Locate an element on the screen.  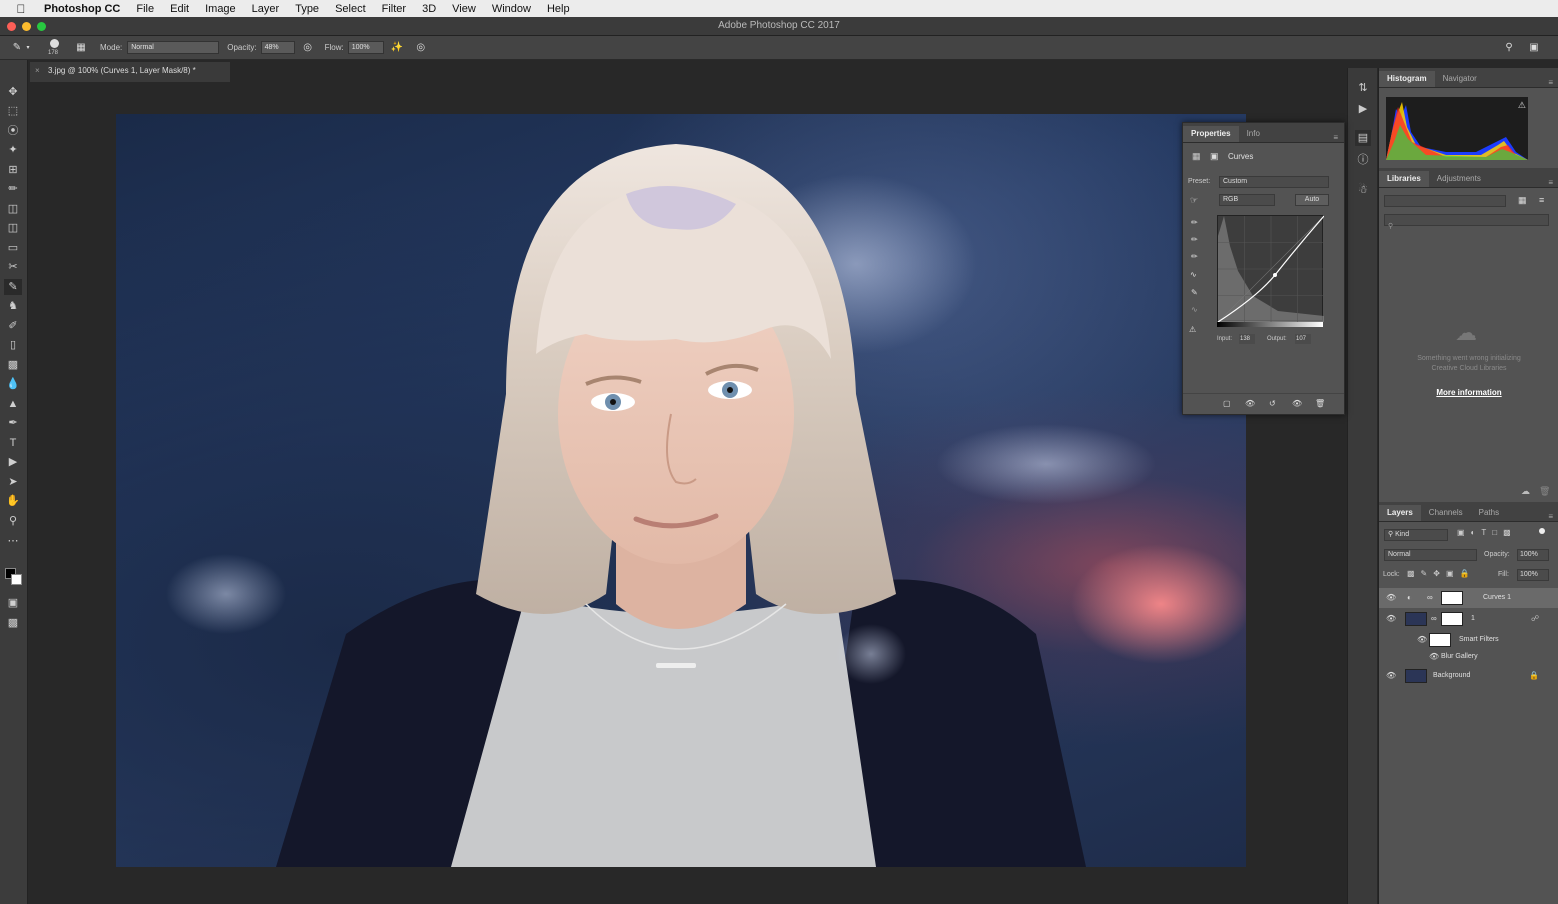
tab-libraries: Libraries is located at coordinates (1404, 179).